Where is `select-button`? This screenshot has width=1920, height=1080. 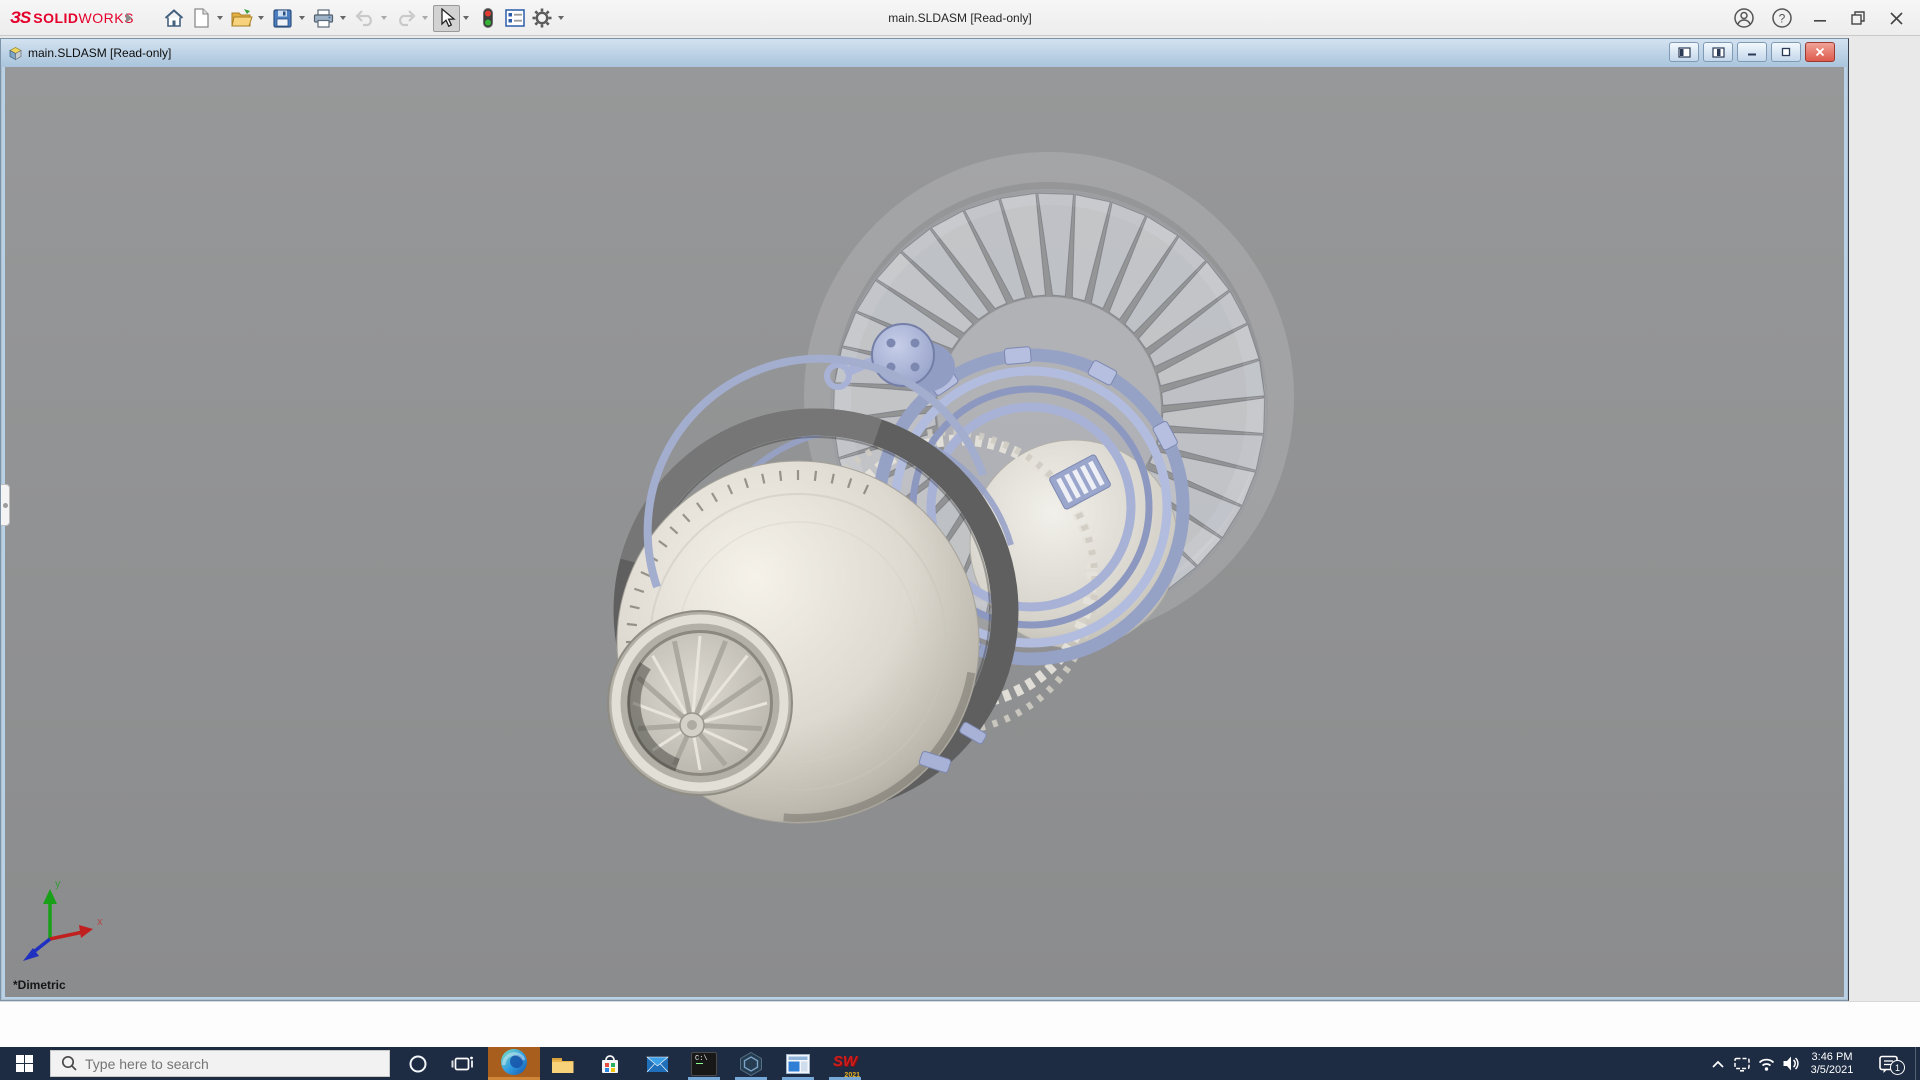
select-button is located at coordinates (446, 18).